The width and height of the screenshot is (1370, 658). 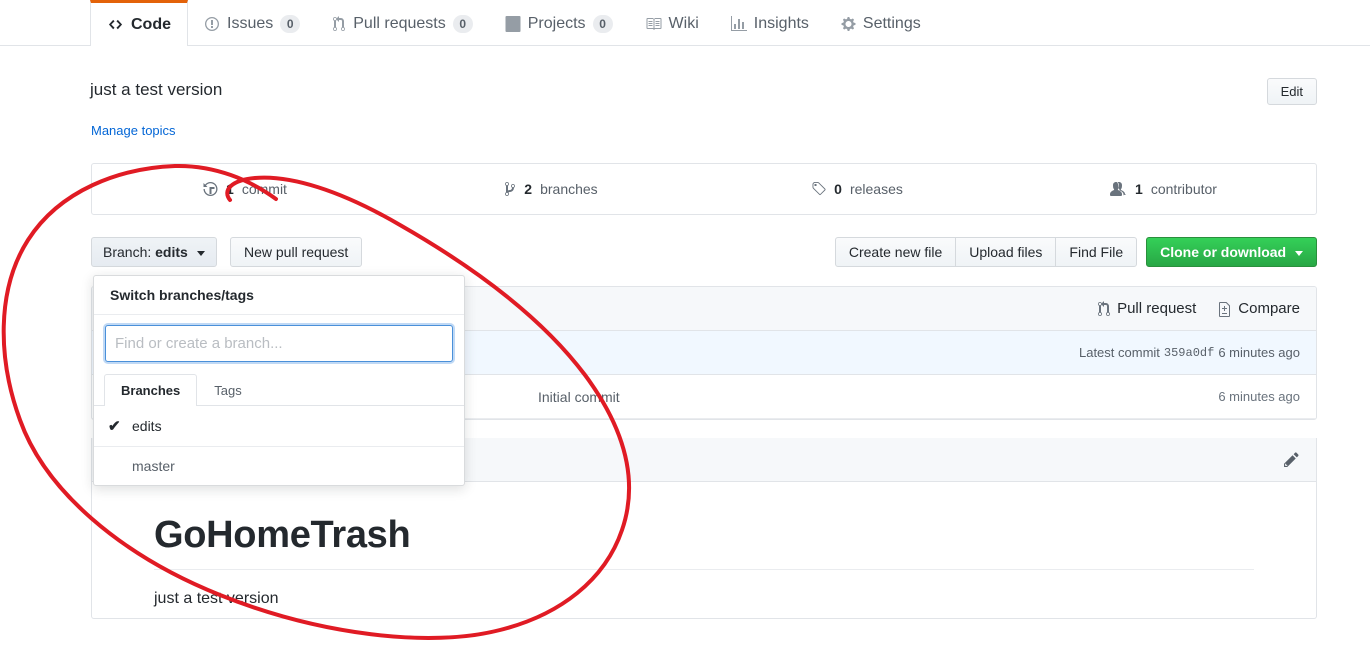 I want to click on file-commit-message: Initial commit, so click(x=878, y=397).